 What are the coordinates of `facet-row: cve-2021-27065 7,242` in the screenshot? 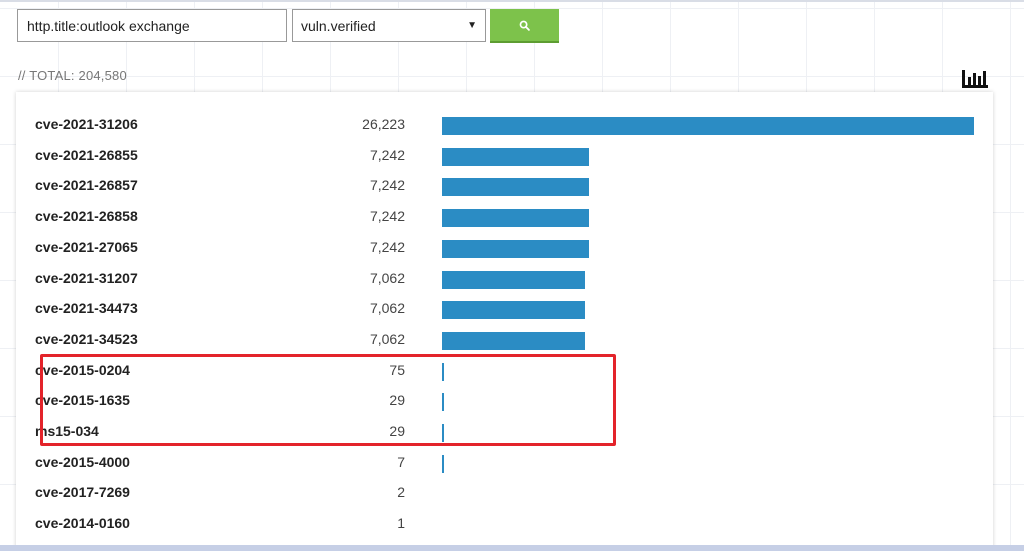 It's located at (504, 248).